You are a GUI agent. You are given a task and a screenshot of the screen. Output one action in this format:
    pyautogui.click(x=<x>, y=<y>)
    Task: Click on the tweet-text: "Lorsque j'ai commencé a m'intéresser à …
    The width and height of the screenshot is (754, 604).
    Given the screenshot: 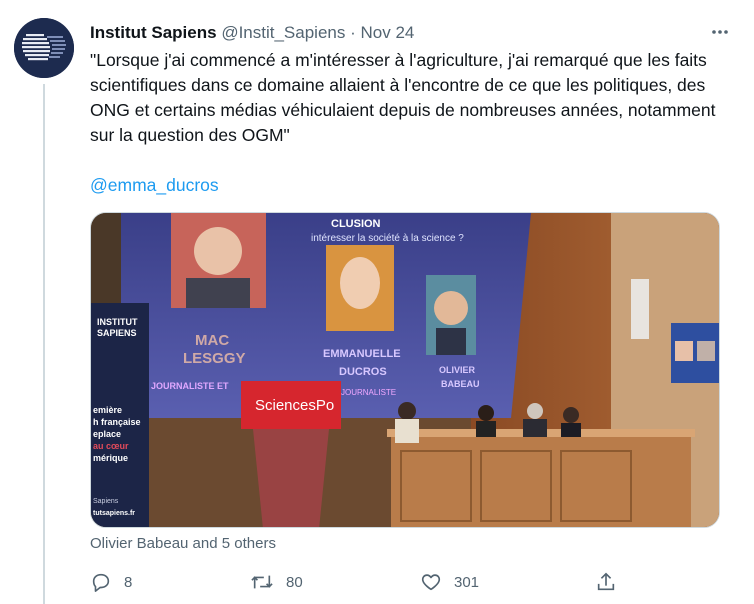 What is the action you would take?
    pyautogui.click(x=403, y=97)
    